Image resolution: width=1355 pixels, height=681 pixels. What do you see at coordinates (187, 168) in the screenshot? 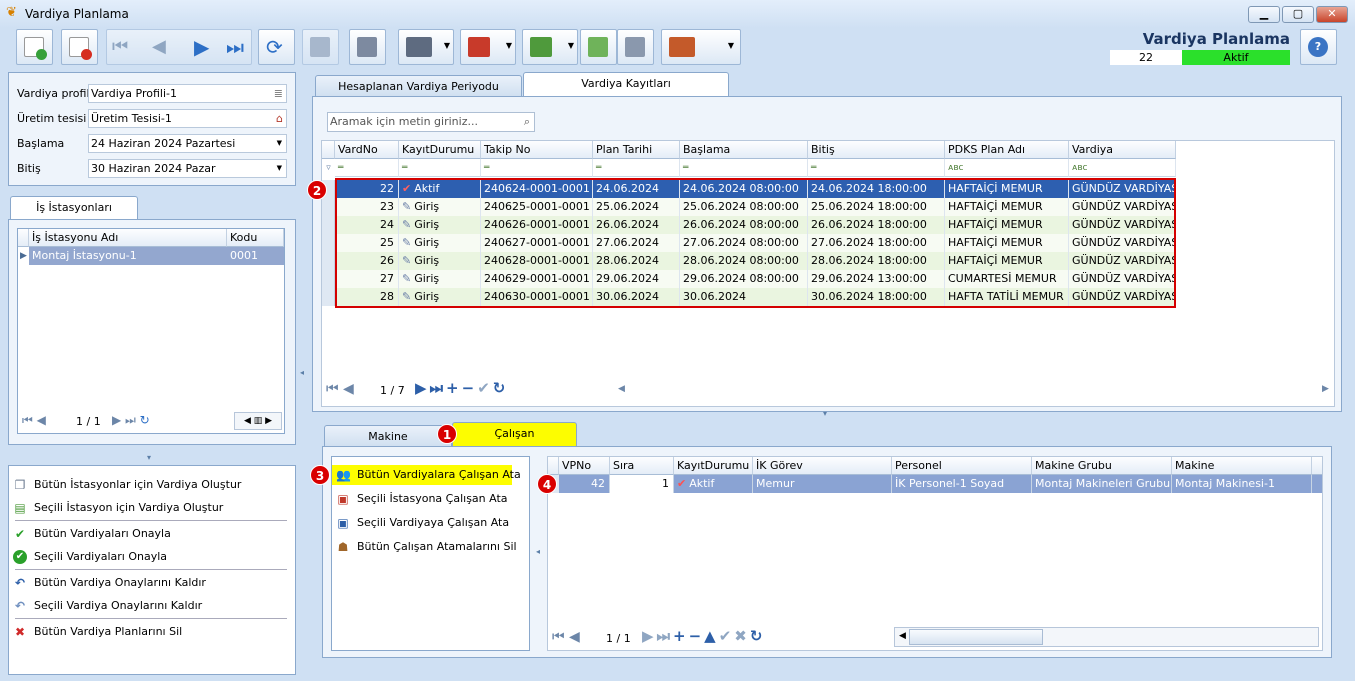
I see `end-date-field: 30 Haziran 2024 Pazar ▼` at bounding box center [187, 168].